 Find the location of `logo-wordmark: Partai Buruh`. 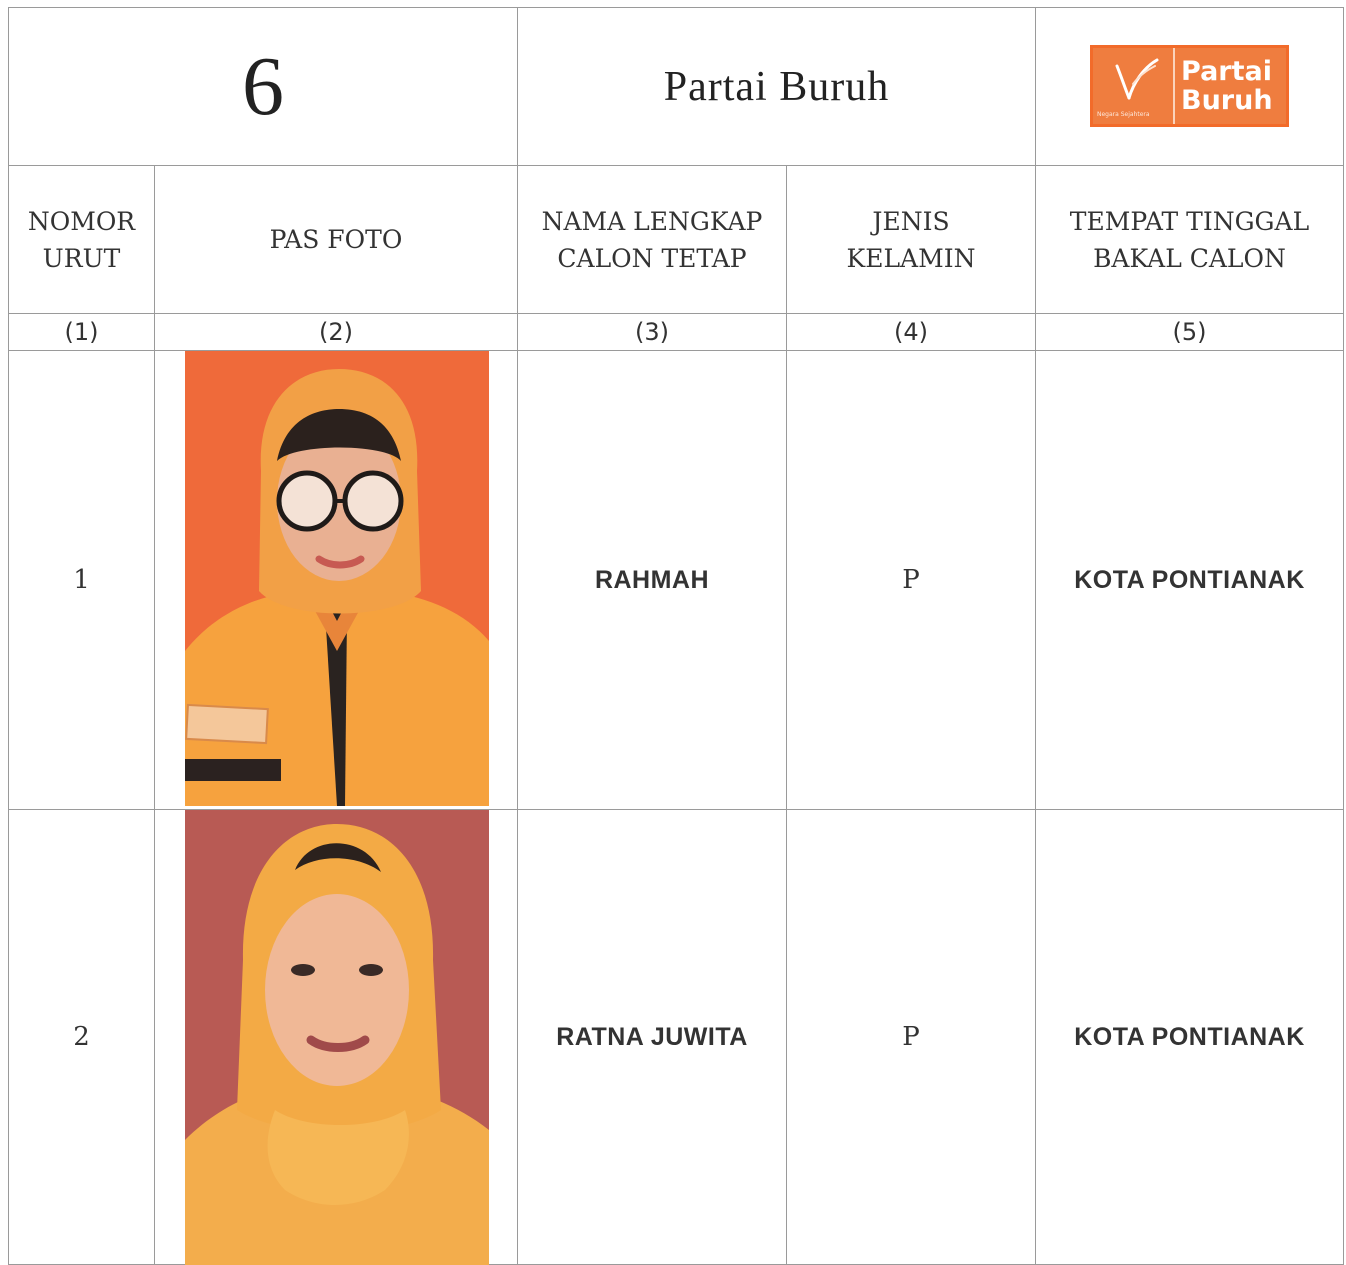

logo-wordmark: Partai Buruh is located at coordinates (1230, 86).